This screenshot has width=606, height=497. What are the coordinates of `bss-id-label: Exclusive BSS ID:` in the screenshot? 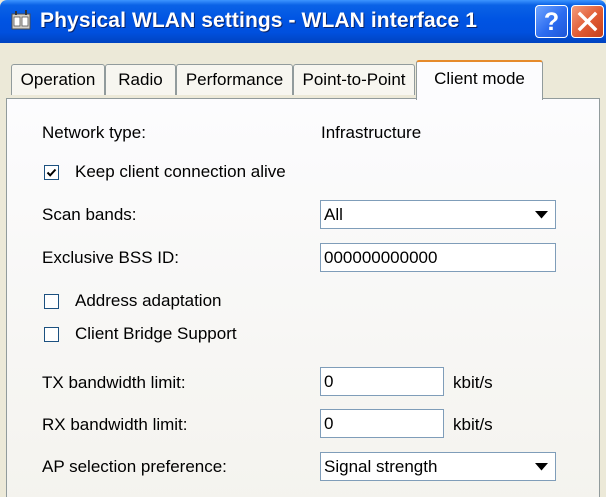 It's located at (110, 257).